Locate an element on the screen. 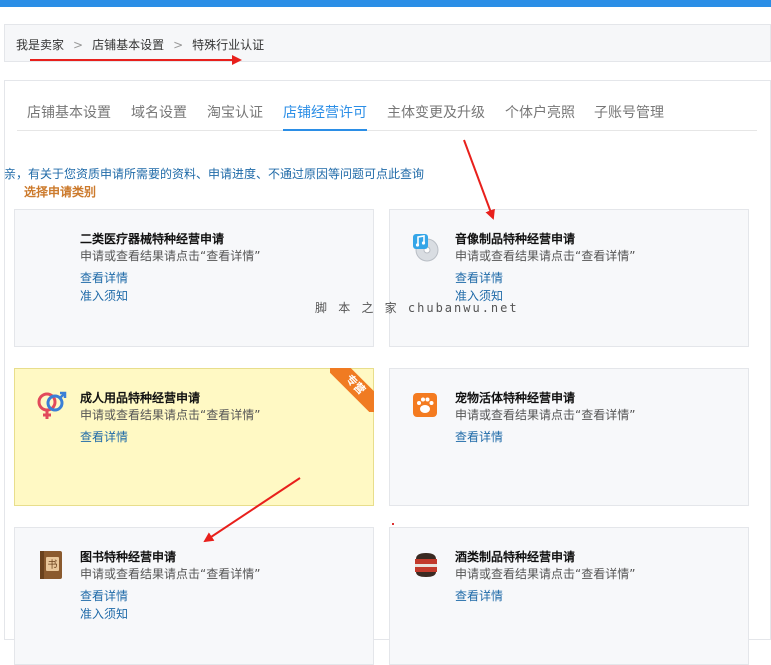  card-title: 图书特种经营申请 is located at coordinates (128, 557).